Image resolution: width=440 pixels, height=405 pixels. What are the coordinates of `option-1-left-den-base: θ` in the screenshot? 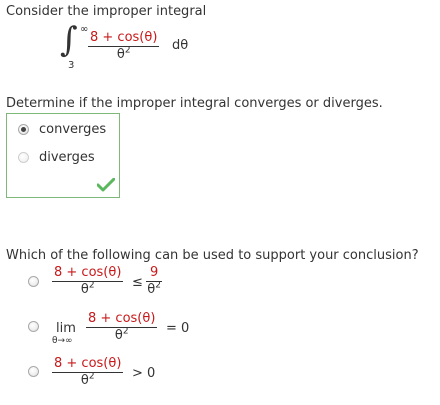 It's located at (84, 289).